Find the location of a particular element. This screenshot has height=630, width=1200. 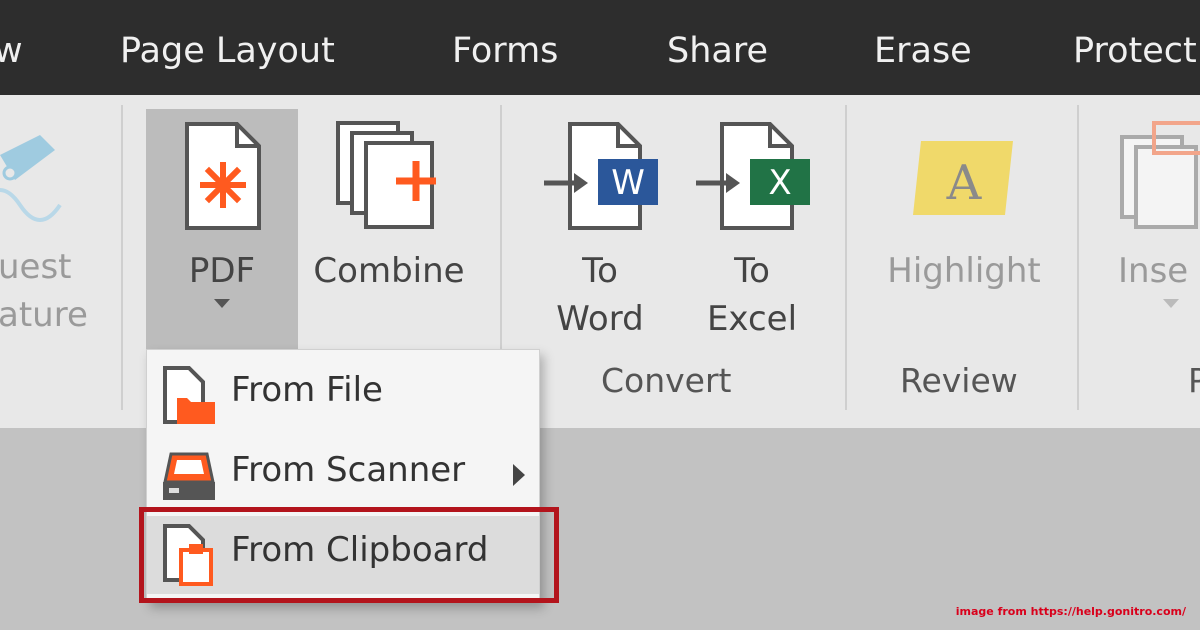

tab-share: Share is located at coordinates (717, 51).